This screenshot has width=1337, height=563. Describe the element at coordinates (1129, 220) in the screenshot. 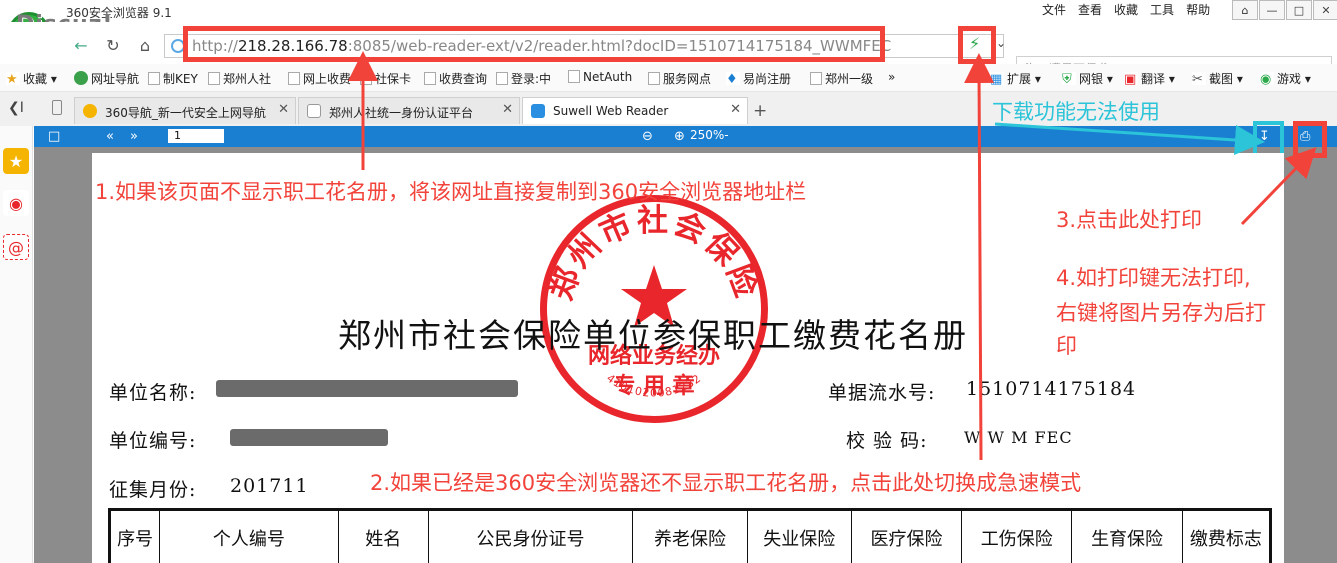

I see `annotation-note-3: 3.点击此处打印` at that location.